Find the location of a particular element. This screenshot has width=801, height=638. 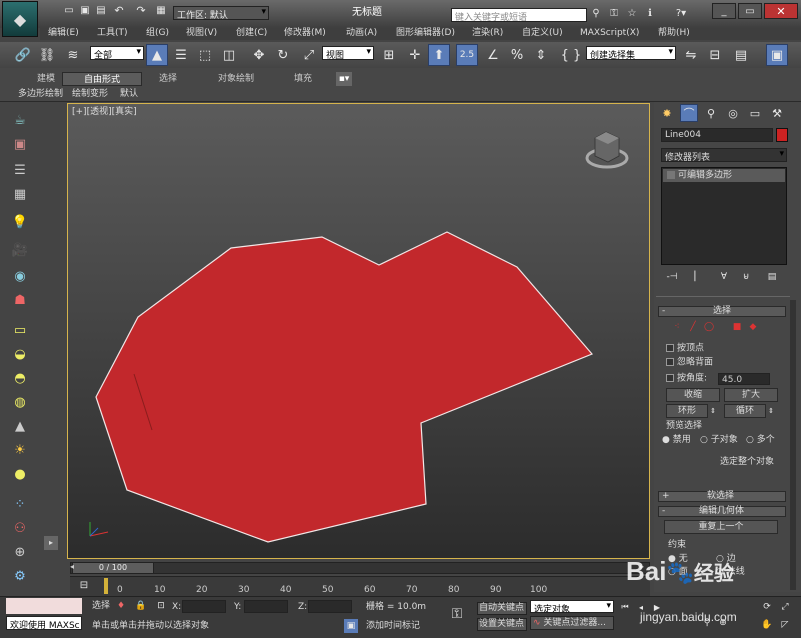

ribbon-tab-freeform: 自由形式 is located at coordinates (102, 79).